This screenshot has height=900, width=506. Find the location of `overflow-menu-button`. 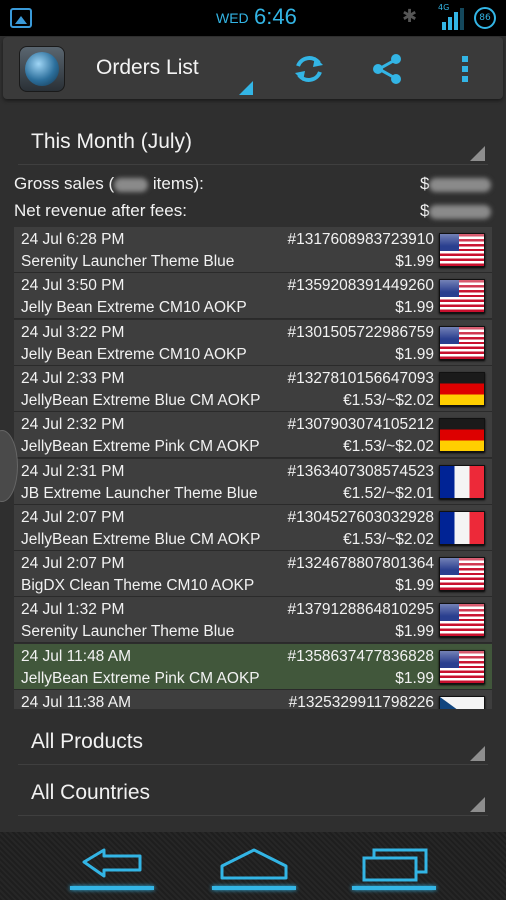

overflow-menu-button is located at coordinates (465, 69).